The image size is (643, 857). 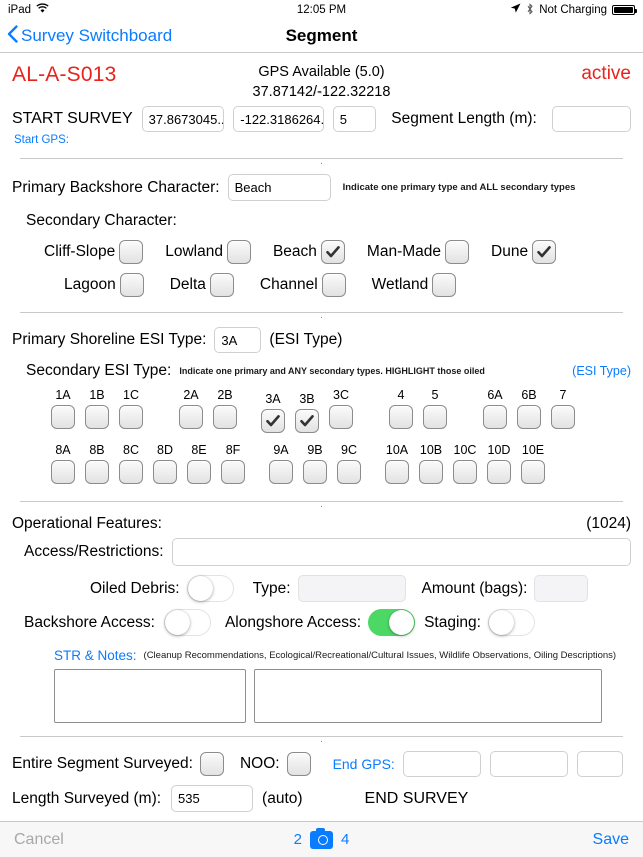 I want to click on esi-cell-10d: 10D, so click(x=499, y=466).